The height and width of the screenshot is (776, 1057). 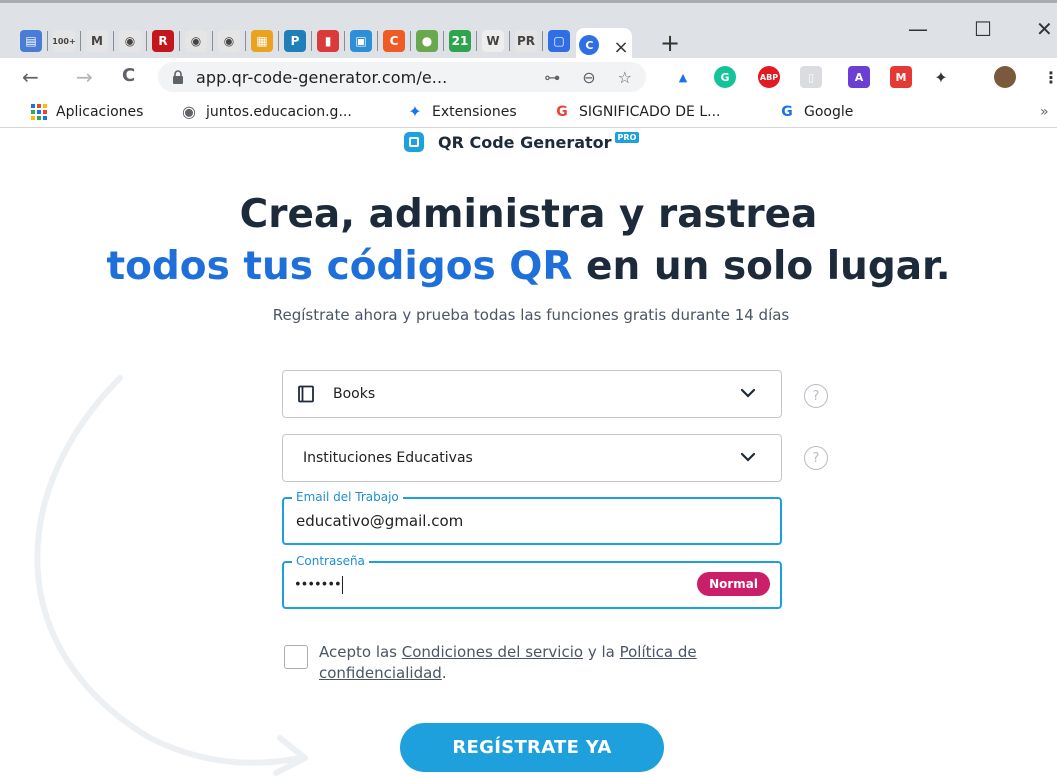 What do you see at coordinates (1048, 77) in the screenshot?
I see `menu-dots-icon: ⋮` at bounding box center [1048, 77].